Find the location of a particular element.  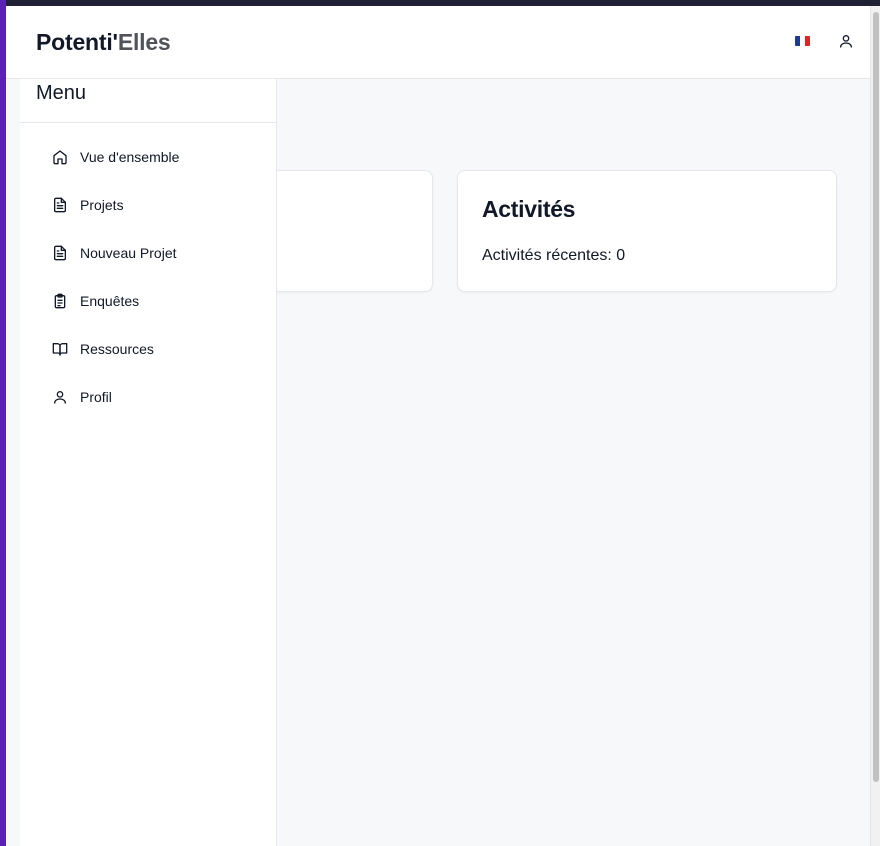

sidebar-item-profile: Profil is located at coordinates (148, 397).